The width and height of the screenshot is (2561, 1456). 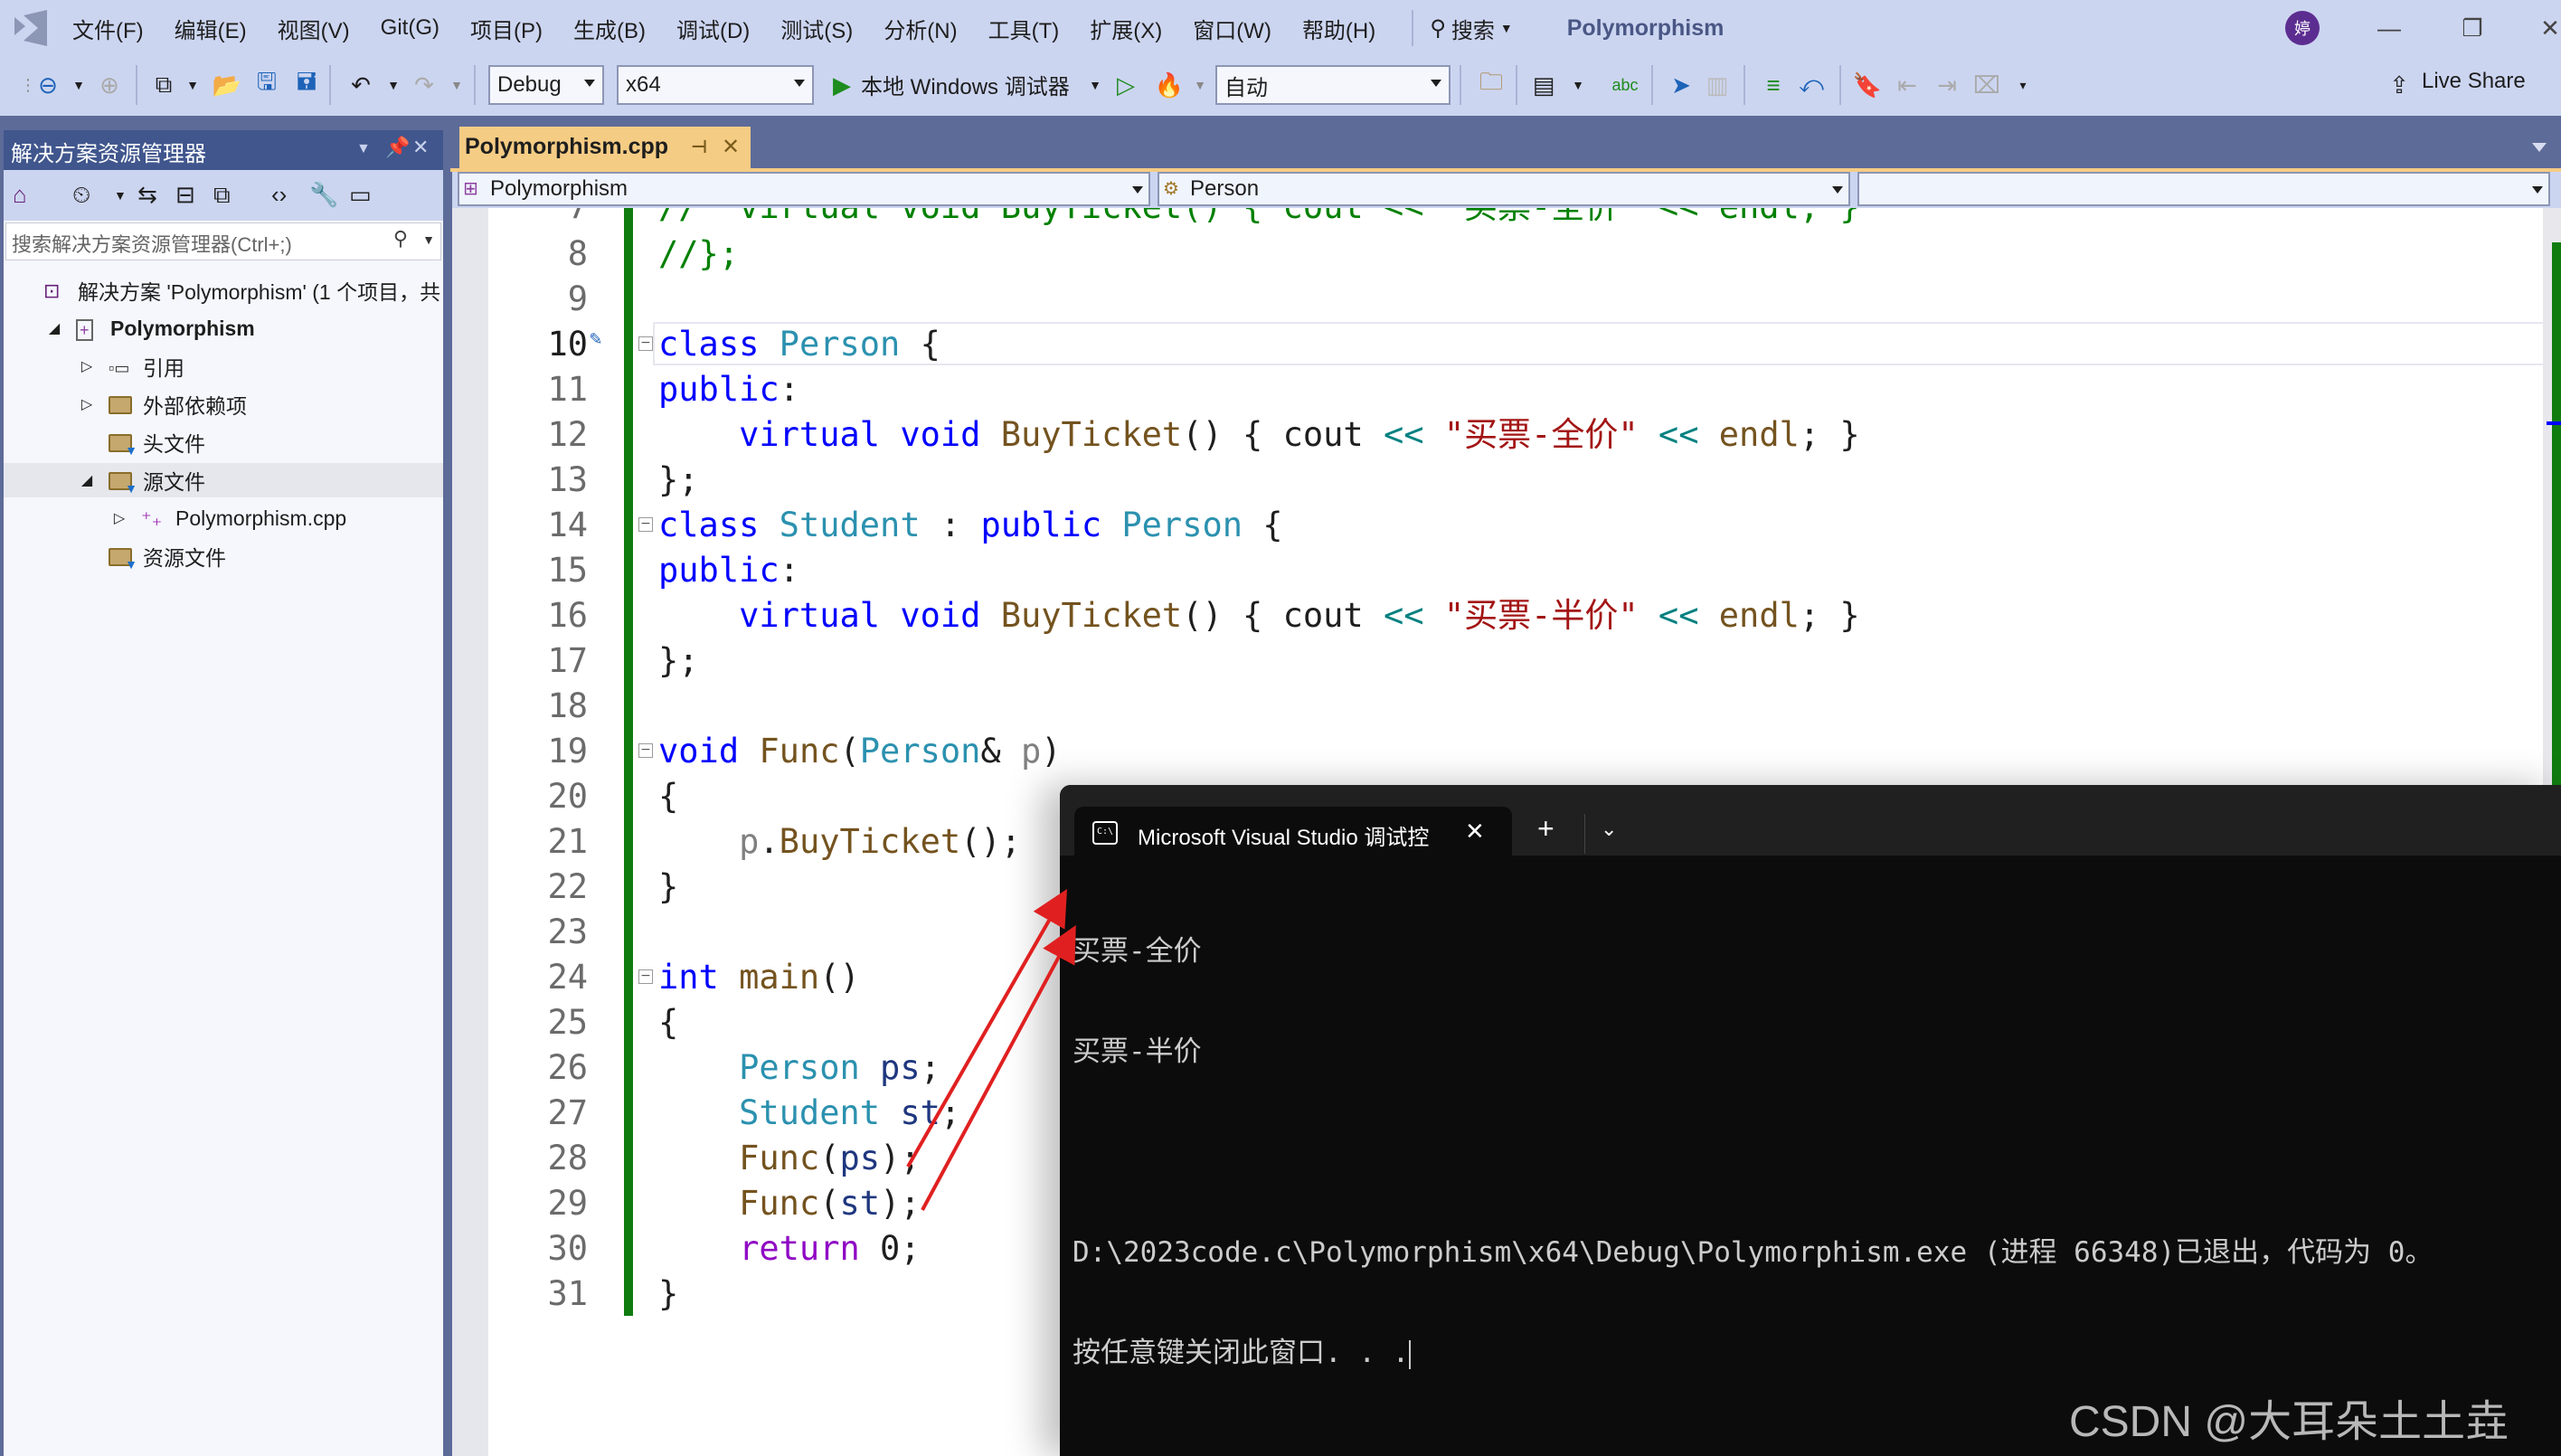 I want to click on hot-reload-icon: 🔥, so click(x=1169, y=85).